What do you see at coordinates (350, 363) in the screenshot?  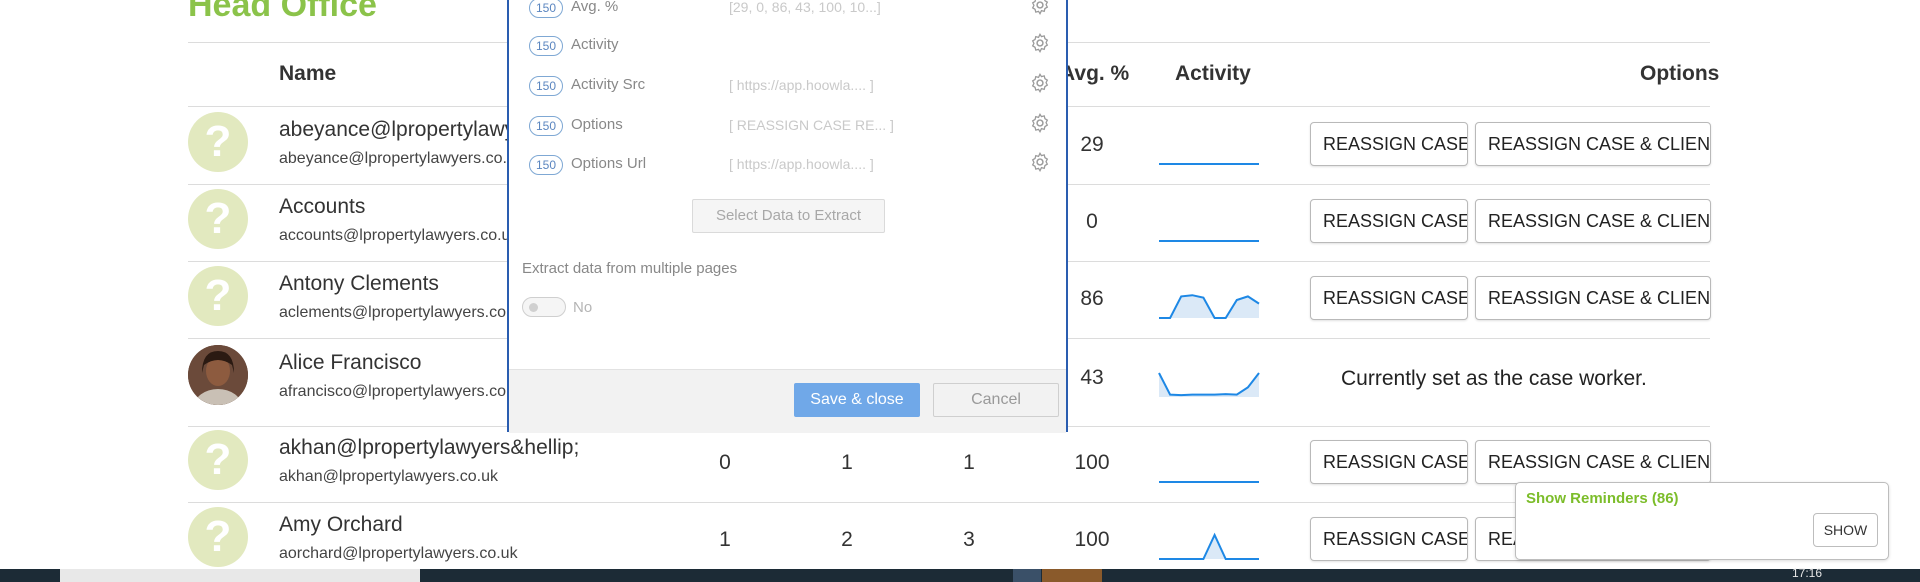 I see `row-name: Alice Francisco` at bounding box center [350, 363].